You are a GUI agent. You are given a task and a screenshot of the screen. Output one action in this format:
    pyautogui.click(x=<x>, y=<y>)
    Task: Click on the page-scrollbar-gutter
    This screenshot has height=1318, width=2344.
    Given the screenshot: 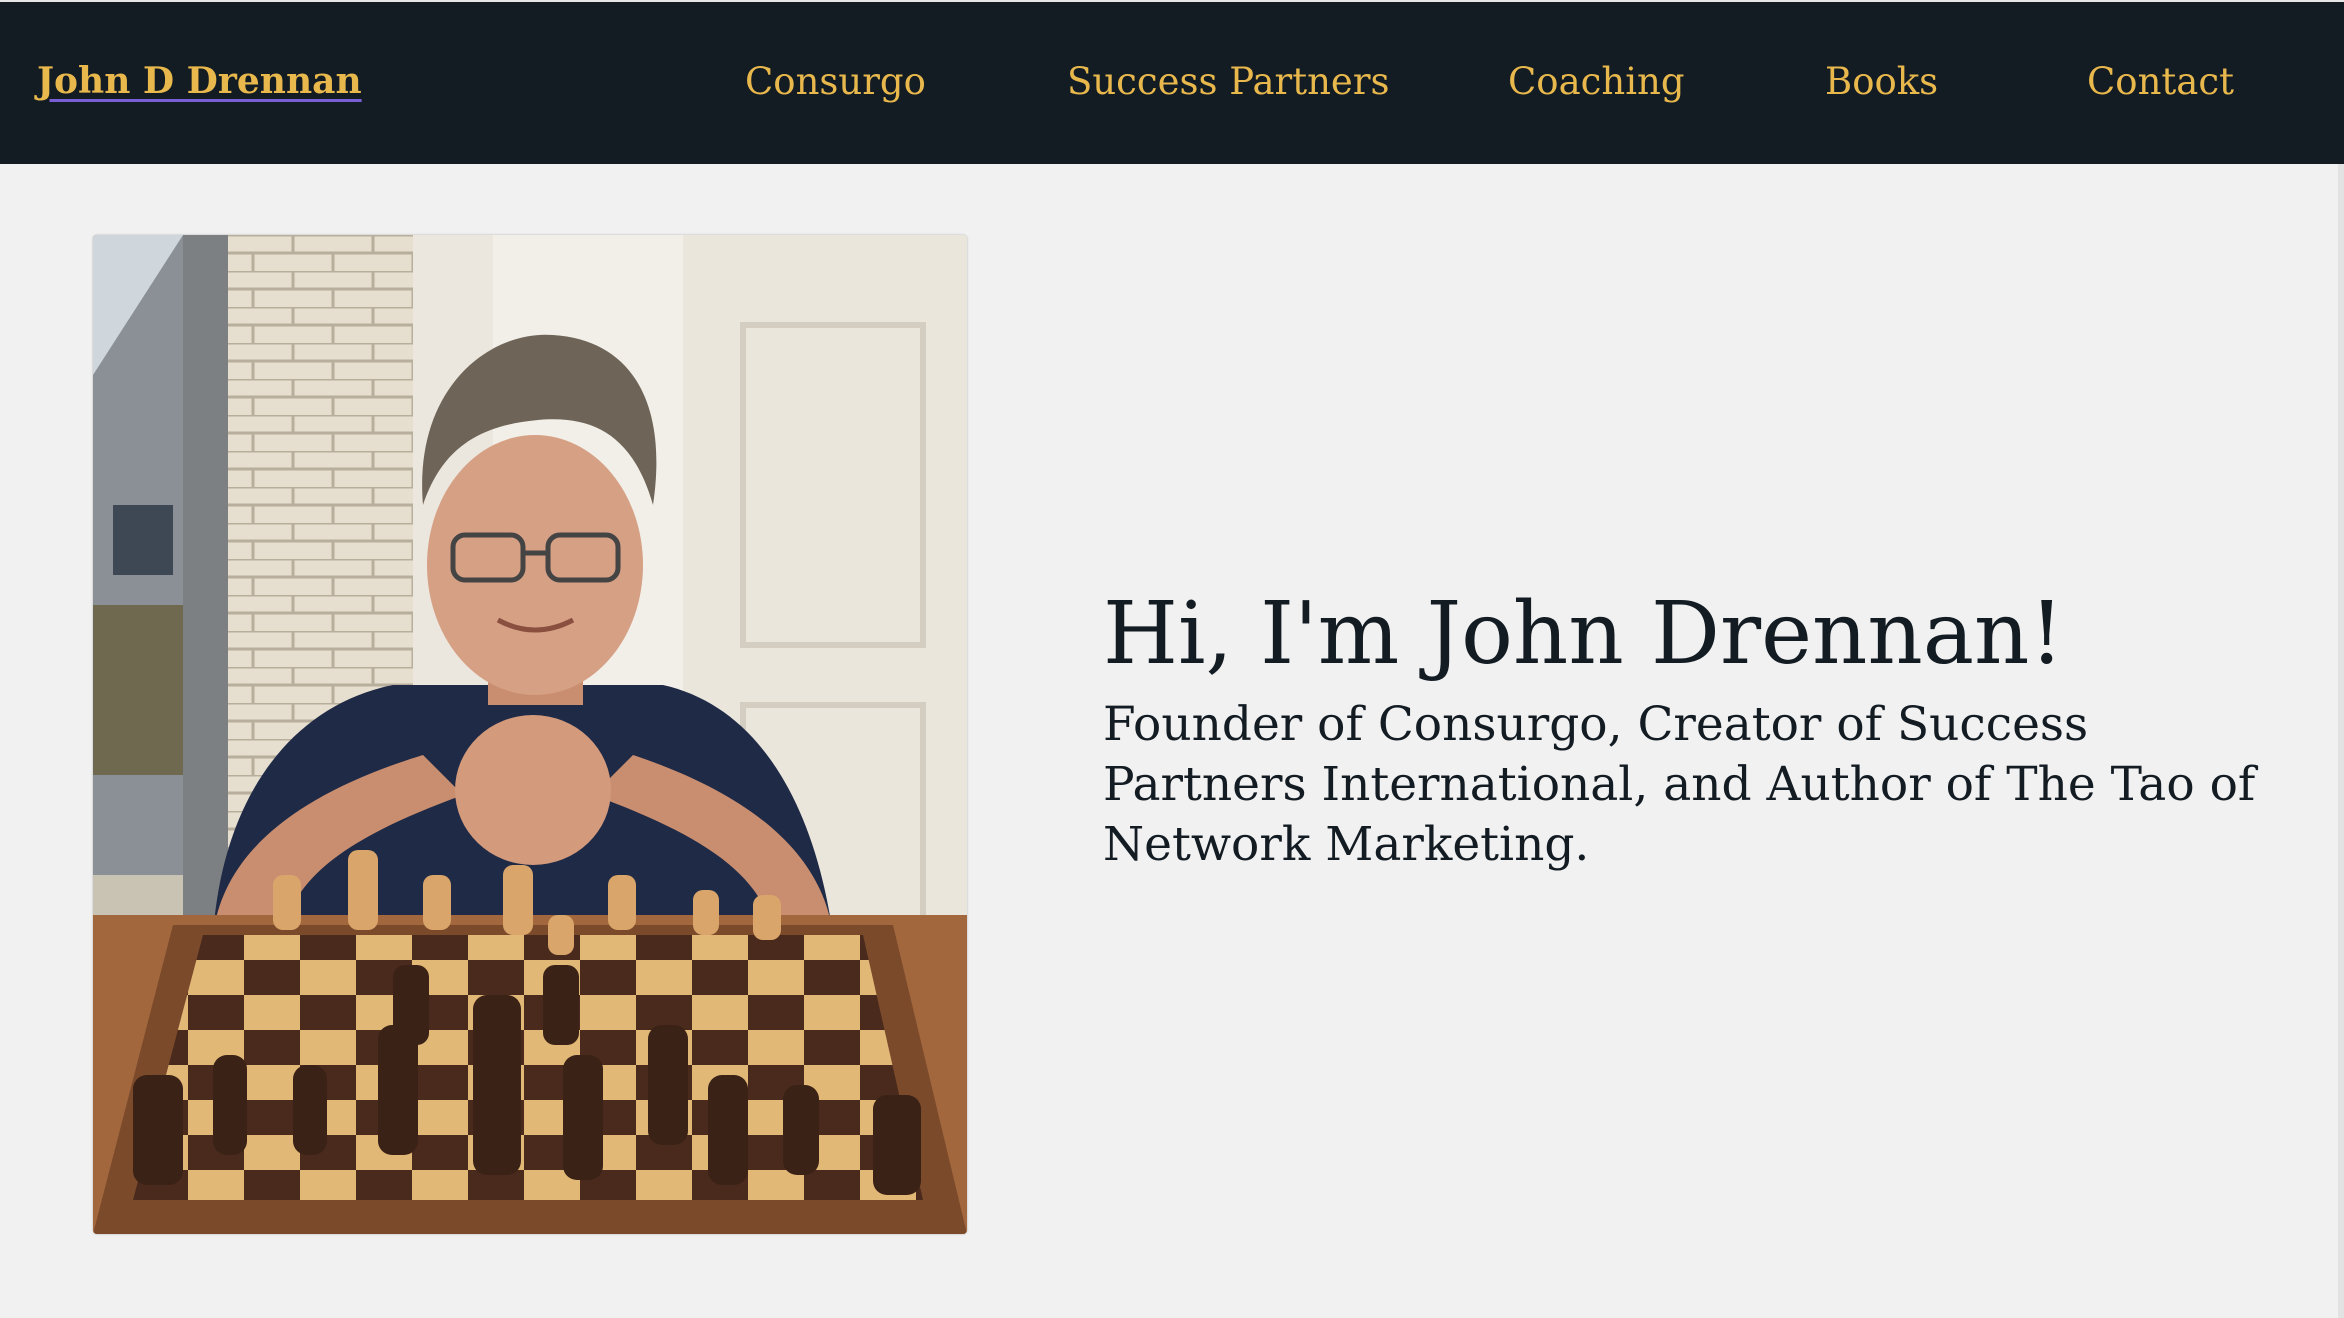 What is the action you would take?
    pyautogui.click(x=2341, y=741)
    